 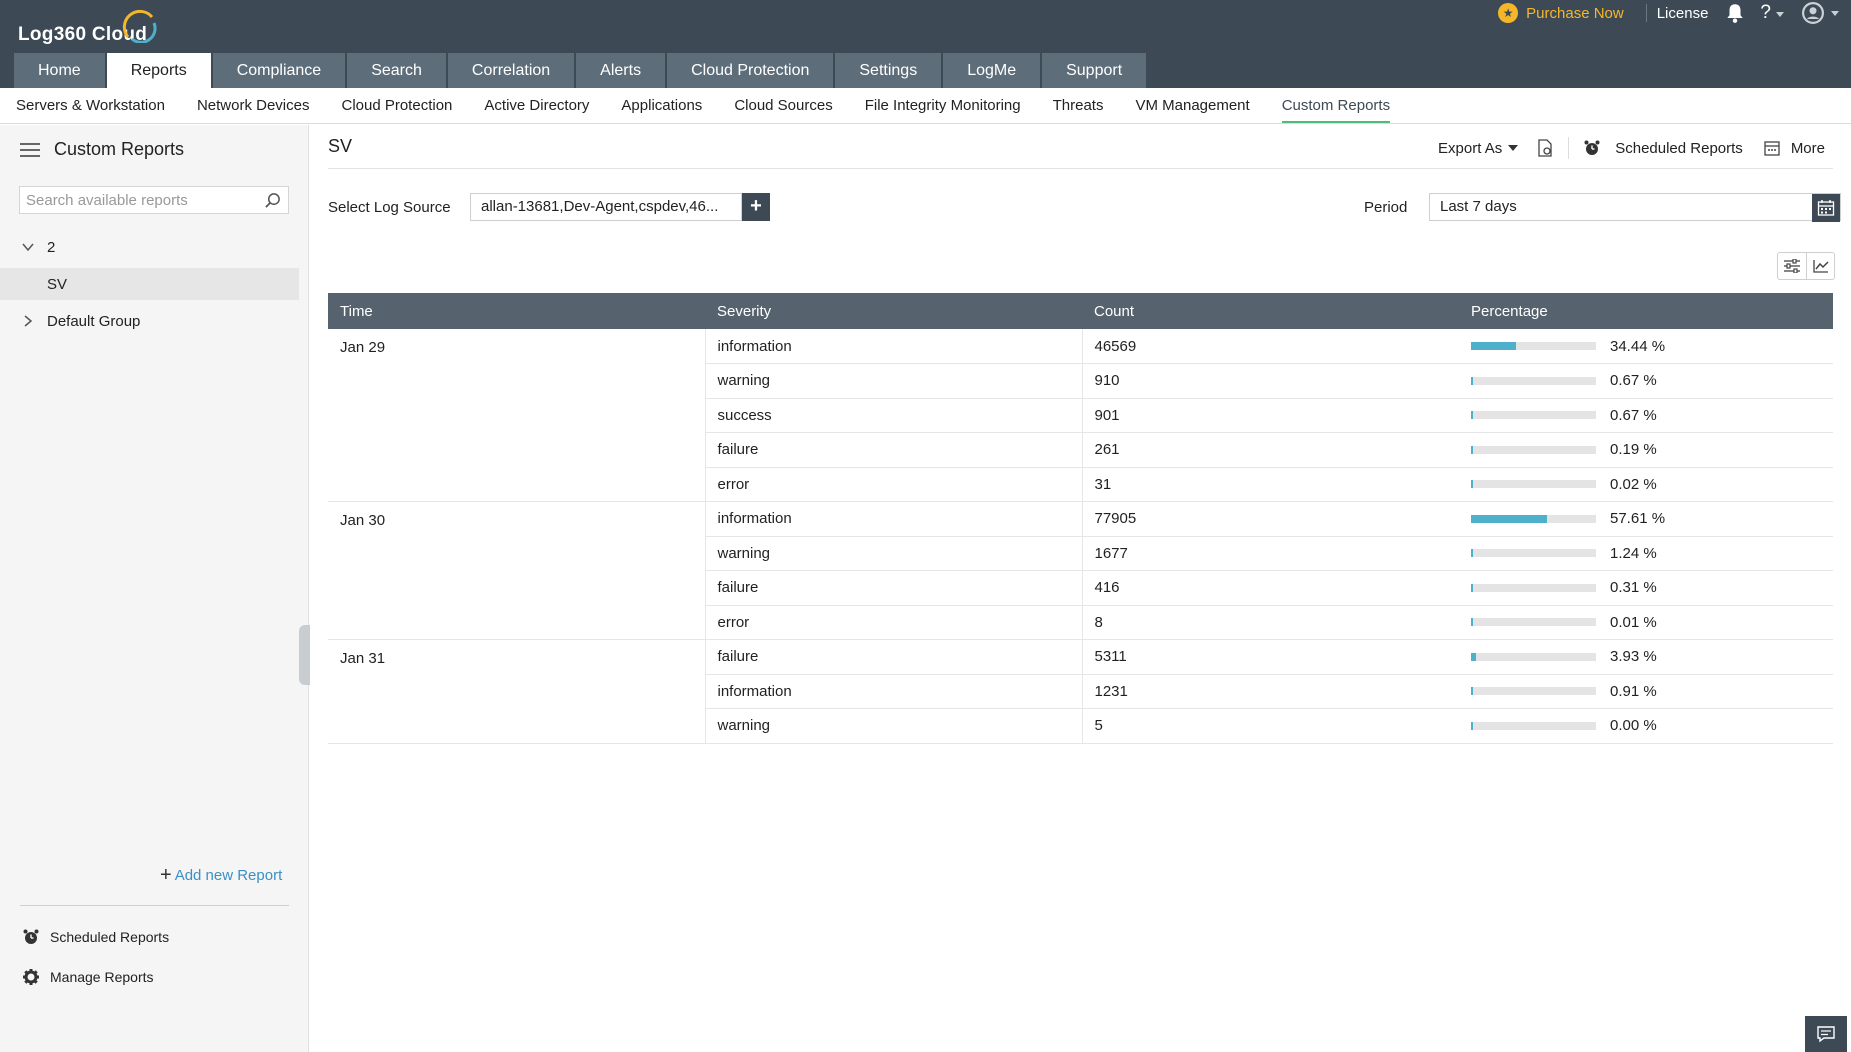 What do you see at coordinates (1270, 519) in the screenshot?
I see `count-cell: 77905` at bounding box center [1270, 519].